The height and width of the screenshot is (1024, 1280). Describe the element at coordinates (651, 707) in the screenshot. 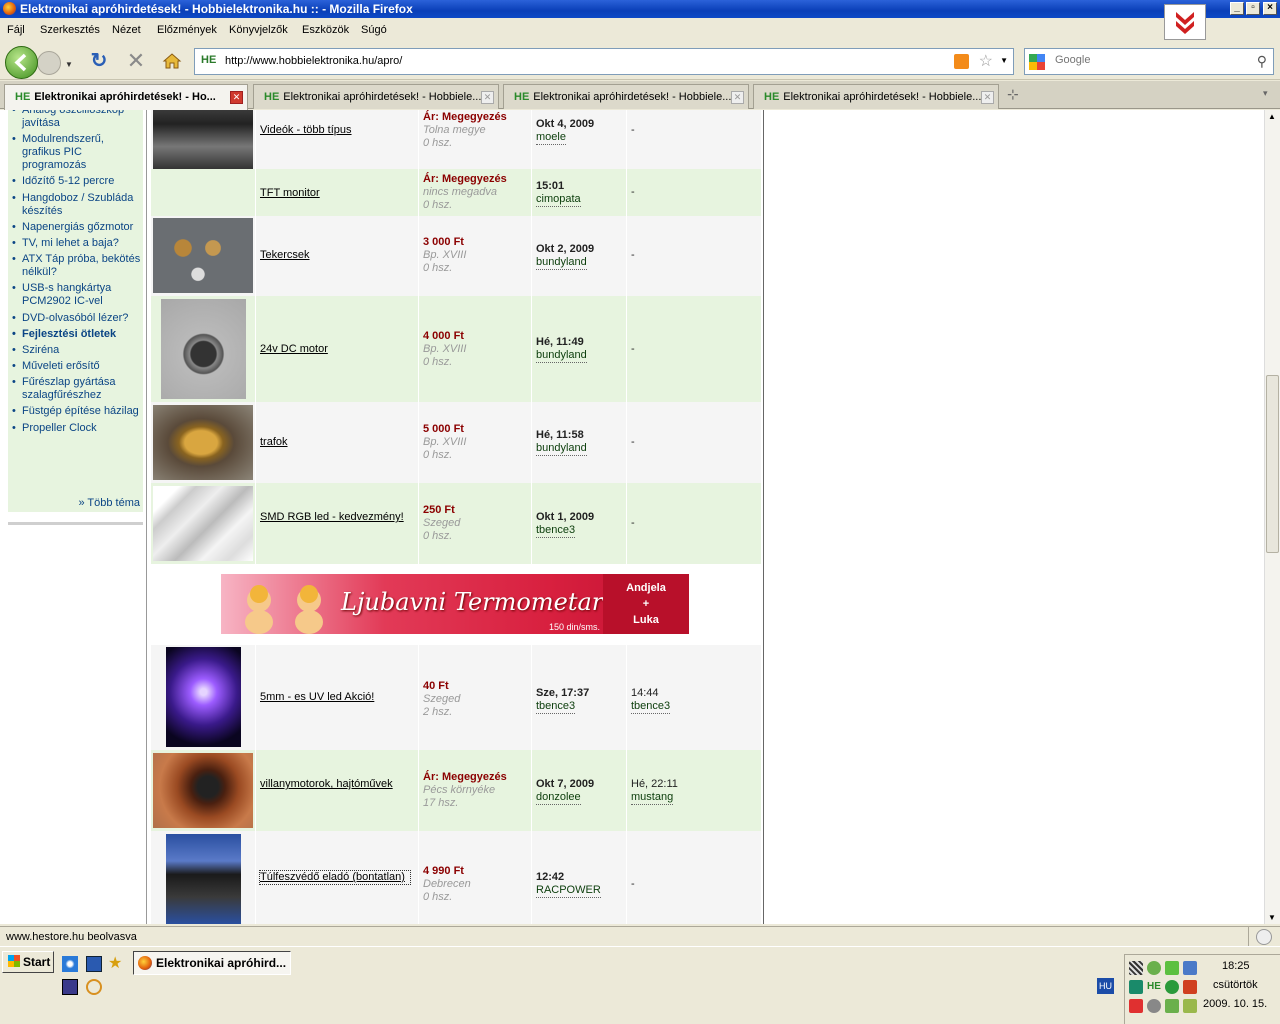

I see `last-comment-user: tbence3` at that location.